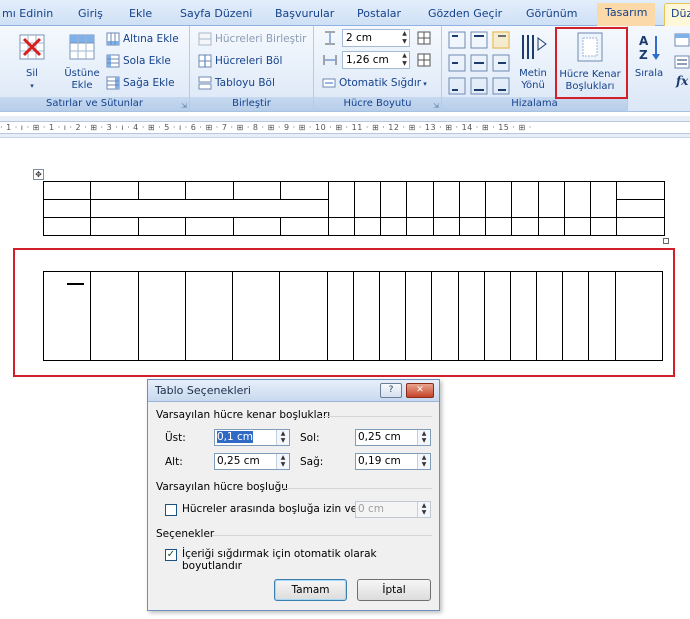  I want to click on split-cells-button: Hücreleri Böl, so click(240, 61).